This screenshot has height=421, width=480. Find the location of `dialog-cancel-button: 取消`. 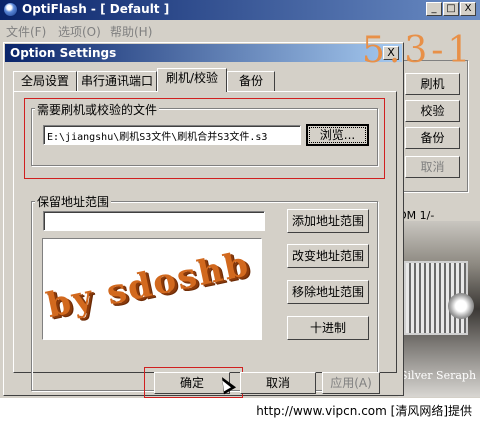

dialog-cancel-button: 取消 is located at coordinates (278, 383).